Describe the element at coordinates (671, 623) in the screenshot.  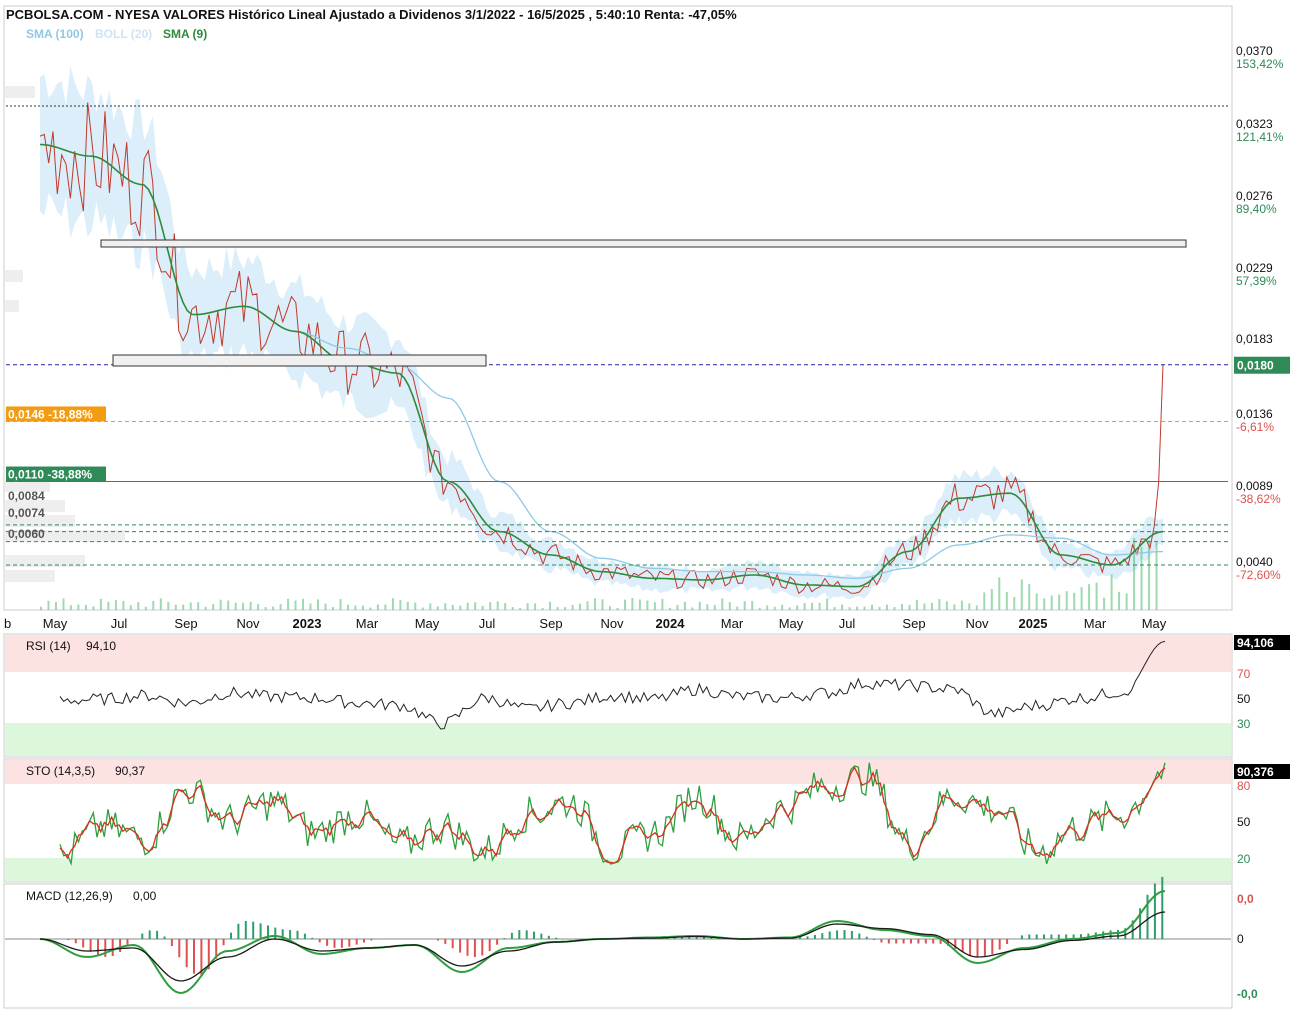
I see `x-axis-label: 2024` at that location.